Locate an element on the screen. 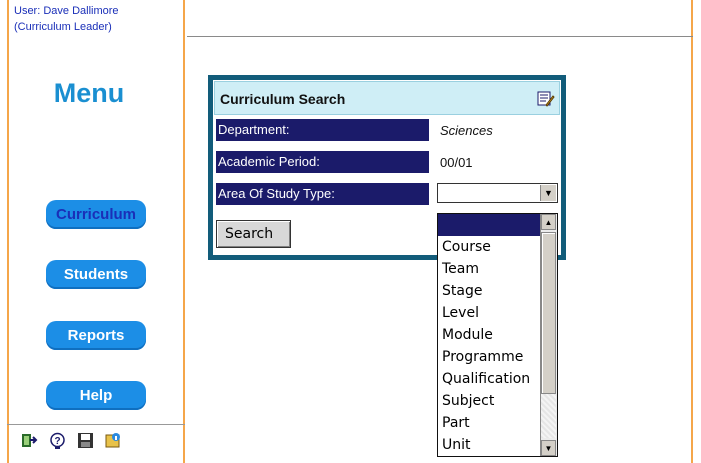 This screenshot has width=701, height=463. dropdown-option-level: Level is located at coordinates (490, 313).